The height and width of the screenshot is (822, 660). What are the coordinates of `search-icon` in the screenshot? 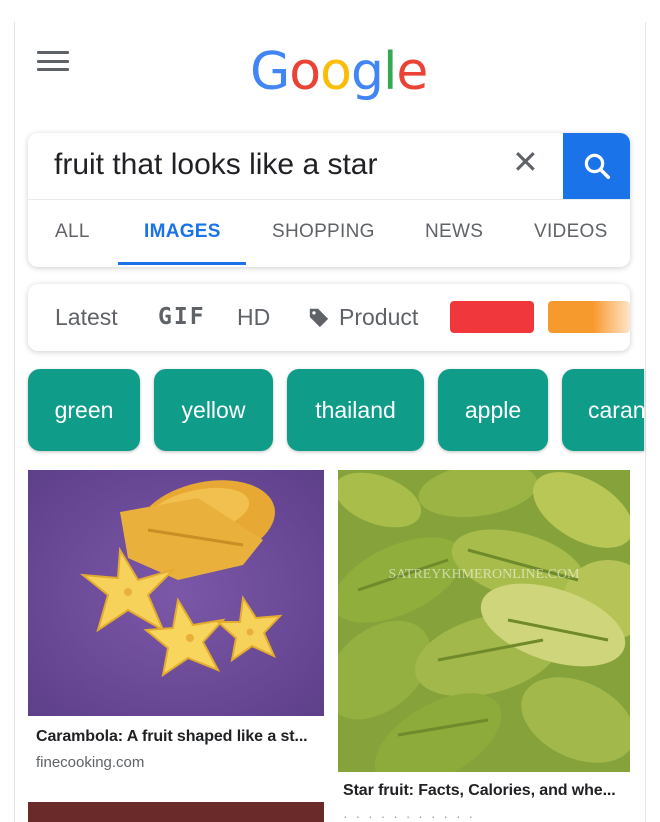 It's located at (597, 166).